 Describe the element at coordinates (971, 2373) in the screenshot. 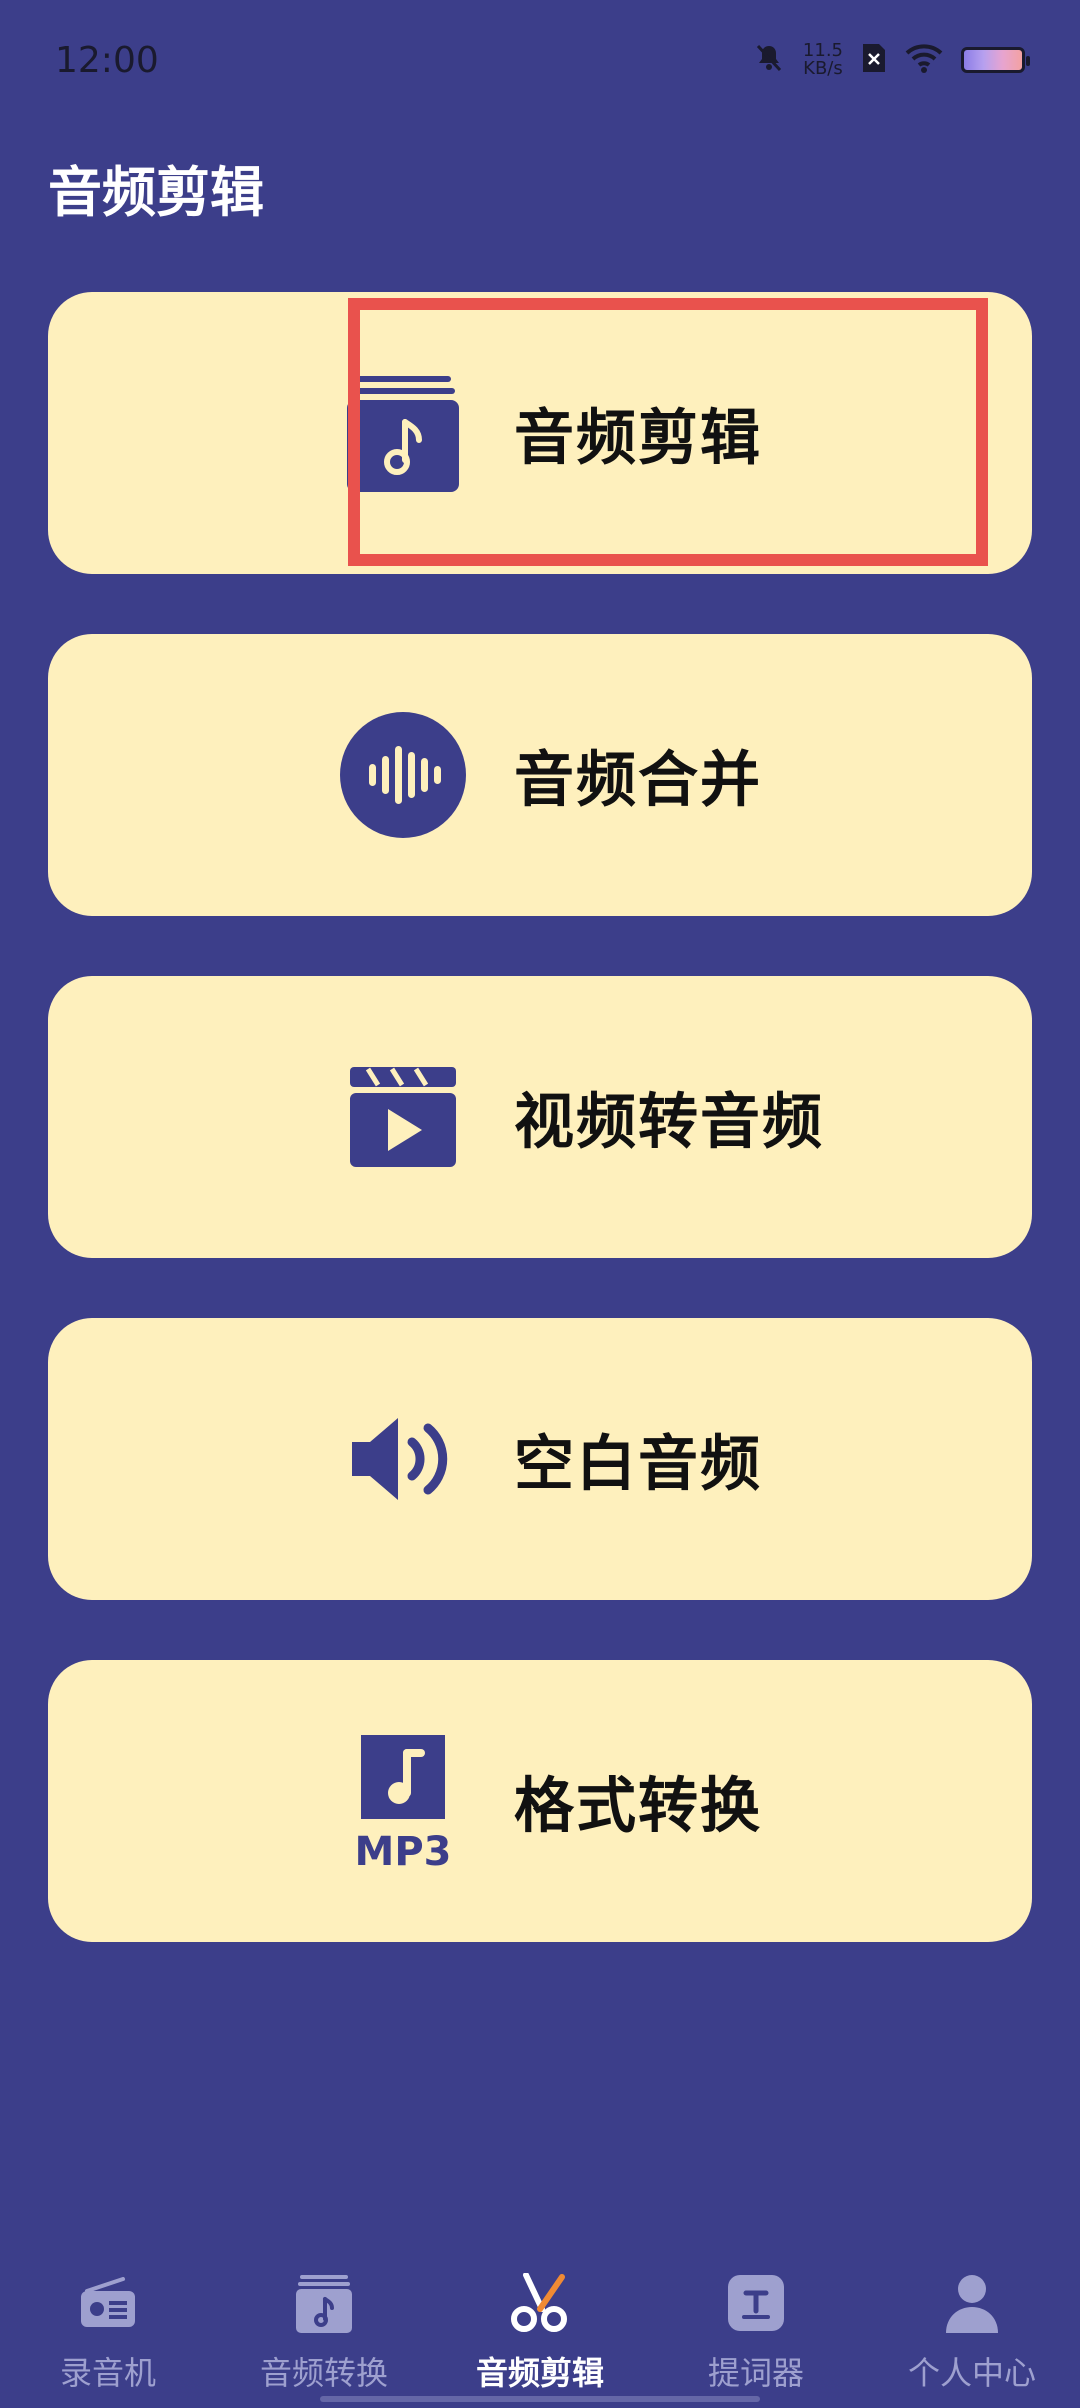

I see `nav-label-profile: 个人中心` at that location.